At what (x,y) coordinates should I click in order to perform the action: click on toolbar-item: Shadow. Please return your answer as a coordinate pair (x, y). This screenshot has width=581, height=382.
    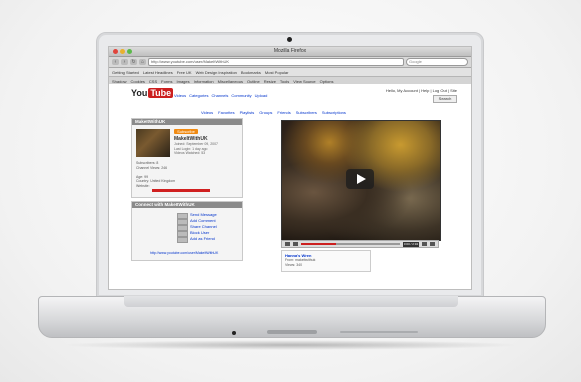
    Looking at the image, I should click on (119, 81).